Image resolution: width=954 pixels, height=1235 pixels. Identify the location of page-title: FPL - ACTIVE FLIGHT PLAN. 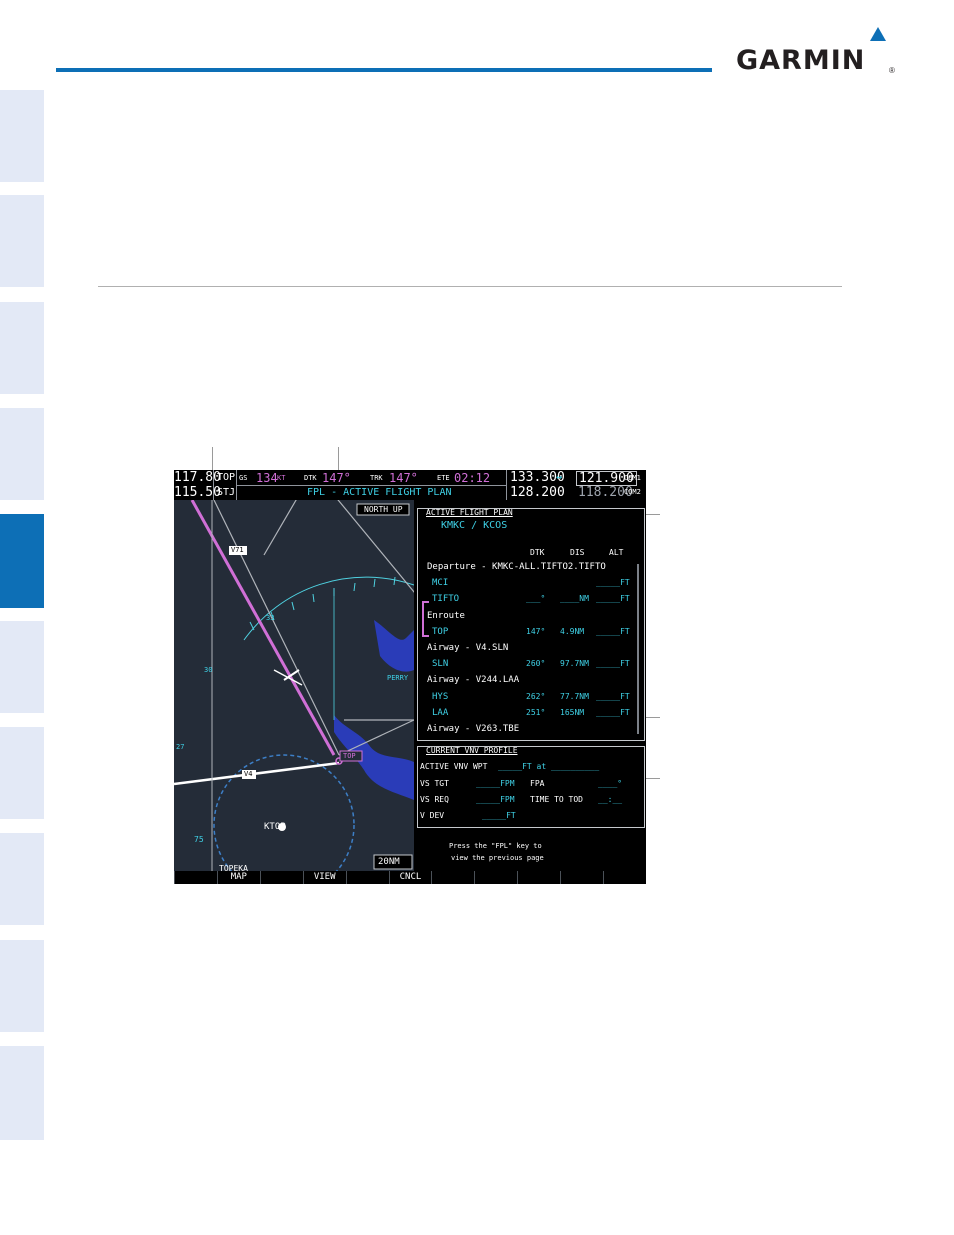
(379, 492).